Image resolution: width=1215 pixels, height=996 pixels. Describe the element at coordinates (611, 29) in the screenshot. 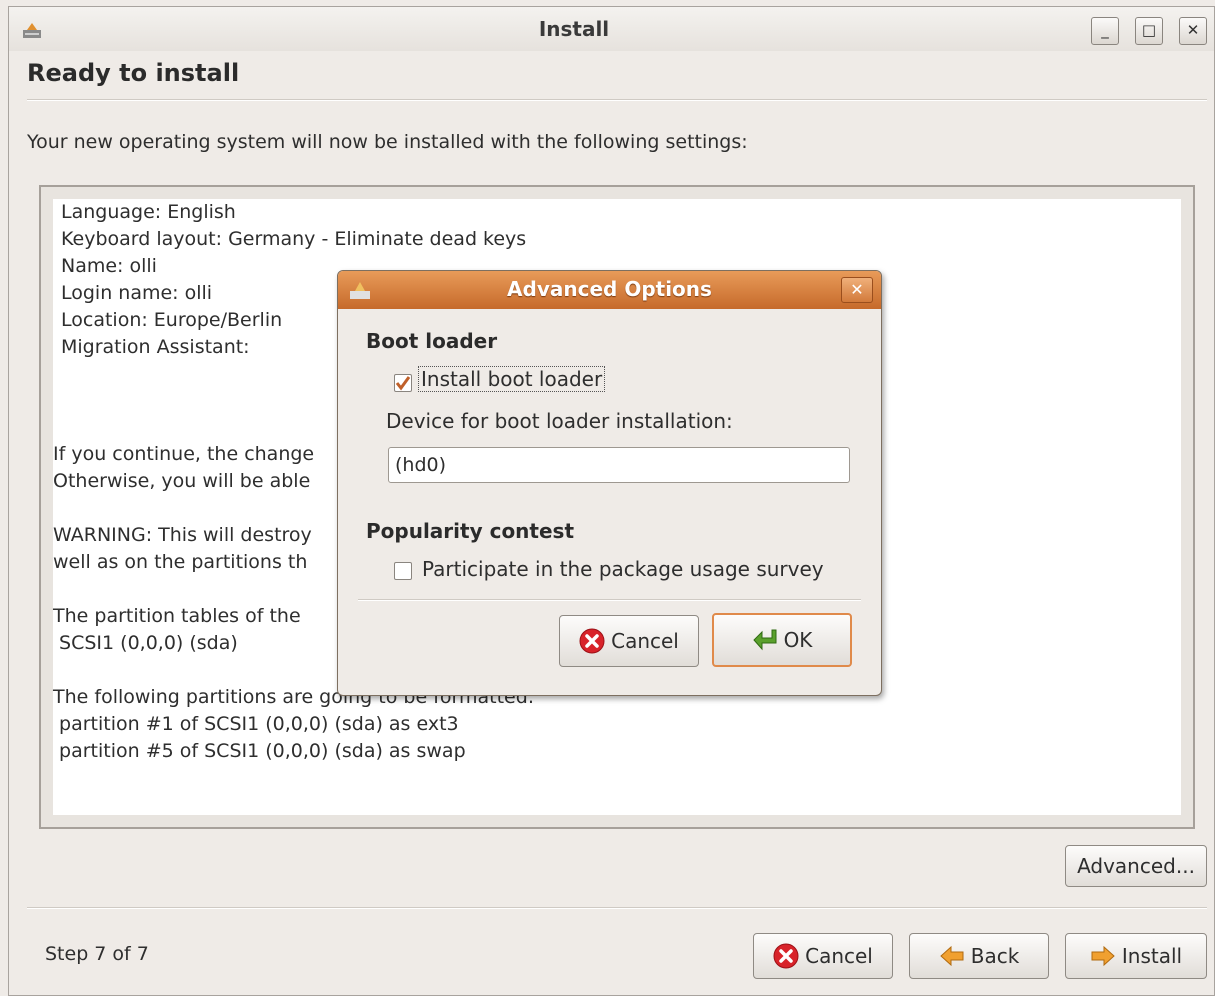

I see `title-bar: Install _ □ ✕` at that location.